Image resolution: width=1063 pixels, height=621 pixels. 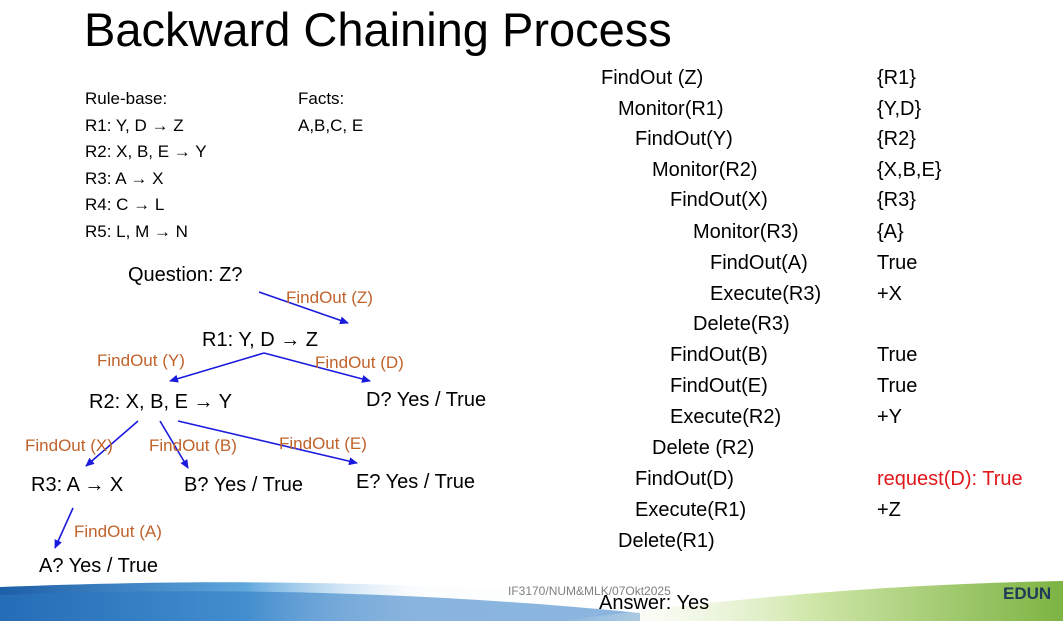 What do you see at coordinates (684, 479) in the screenshot?
I see `trace-step: FindOut(D)` at bounding box center [684, 479].